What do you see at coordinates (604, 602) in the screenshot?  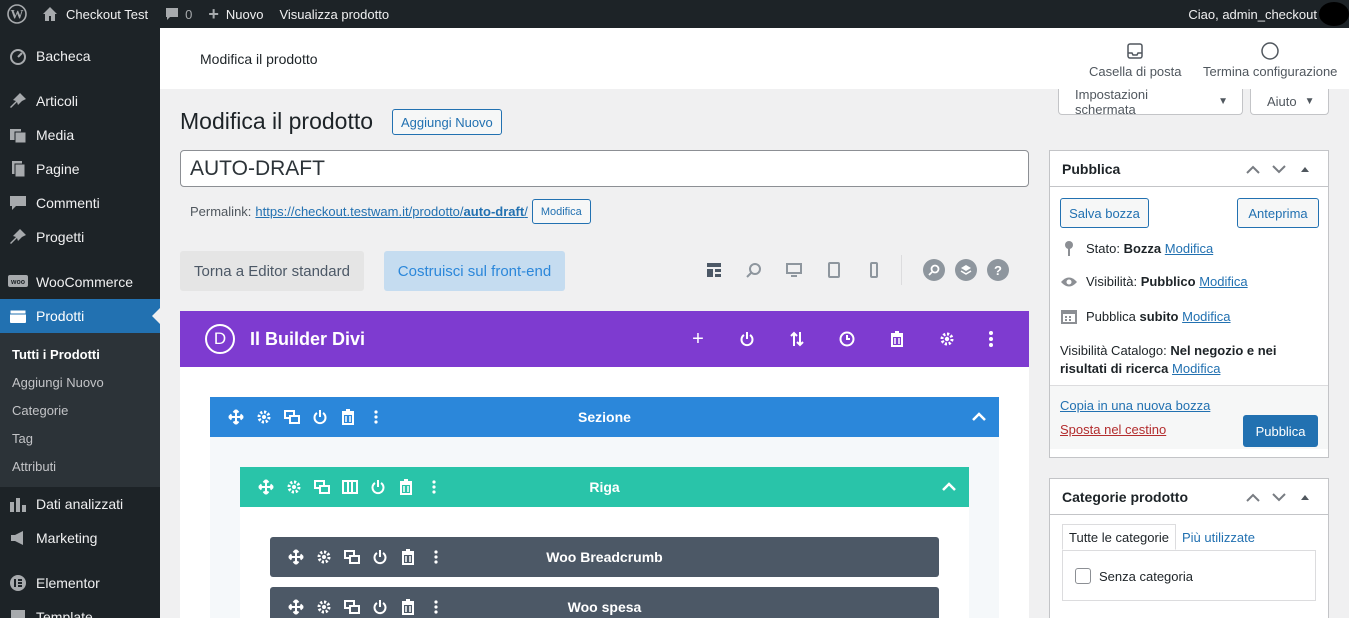 I see `module-header: Woo spesa` at bounding box center [604, 602].